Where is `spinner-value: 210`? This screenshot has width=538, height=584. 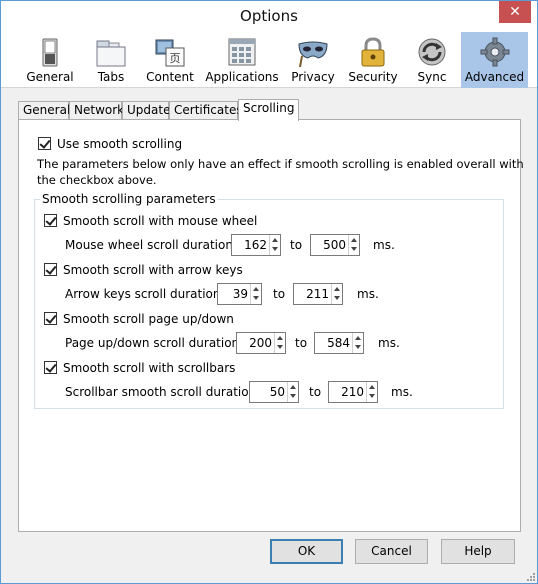 spinner-value: 210 is located at coordinates (352, 392).